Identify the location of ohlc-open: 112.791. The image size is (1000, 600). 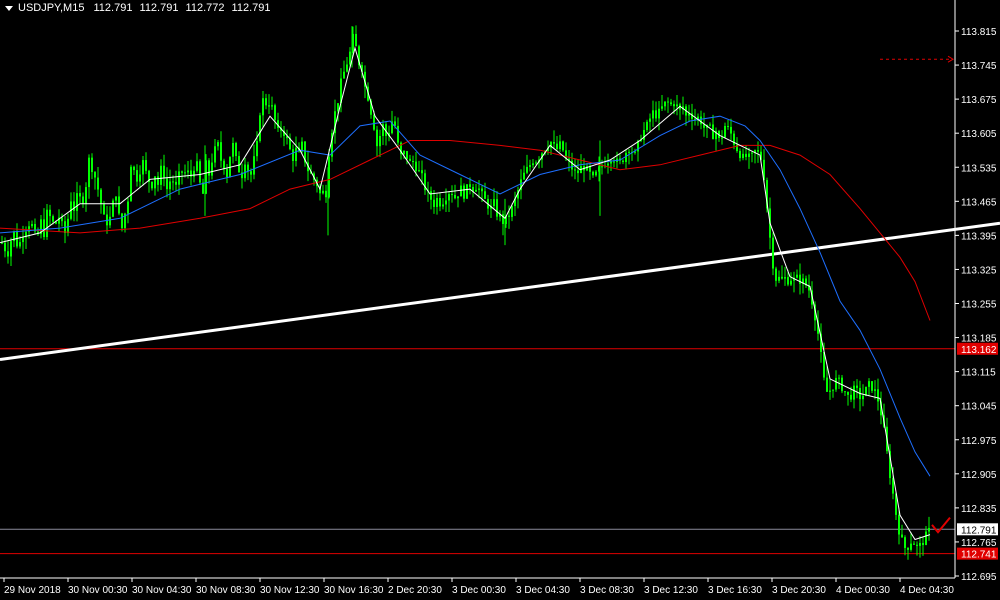
(113, 8).